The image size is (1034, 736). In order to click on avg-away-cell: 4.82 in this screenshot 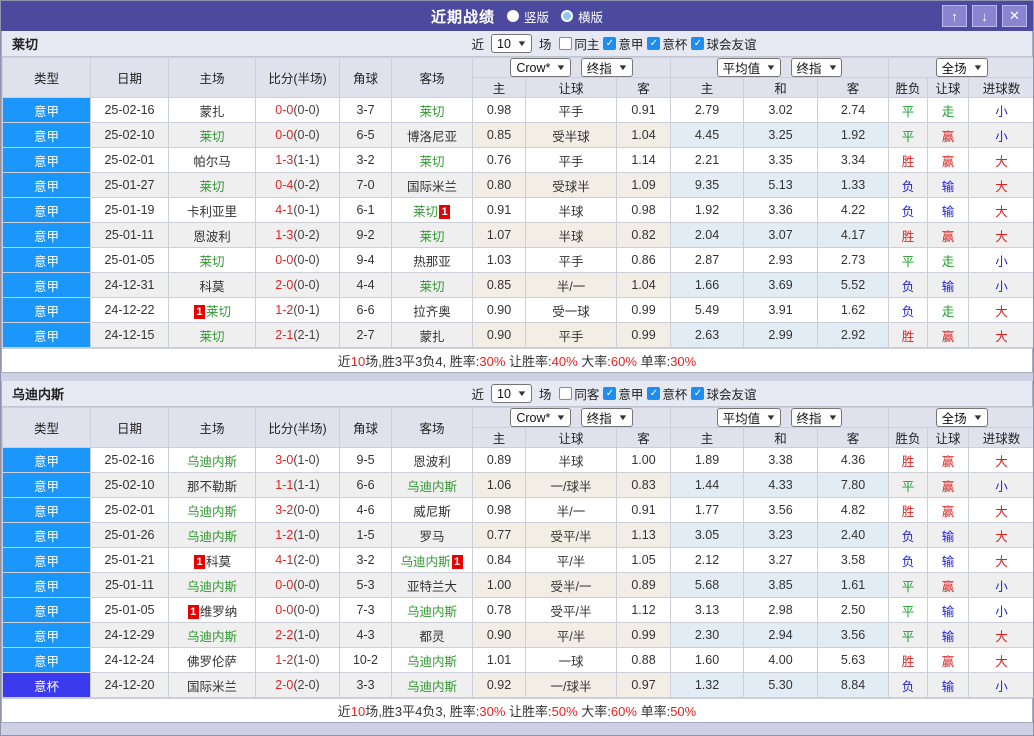, I will do `click(853, 510)`.